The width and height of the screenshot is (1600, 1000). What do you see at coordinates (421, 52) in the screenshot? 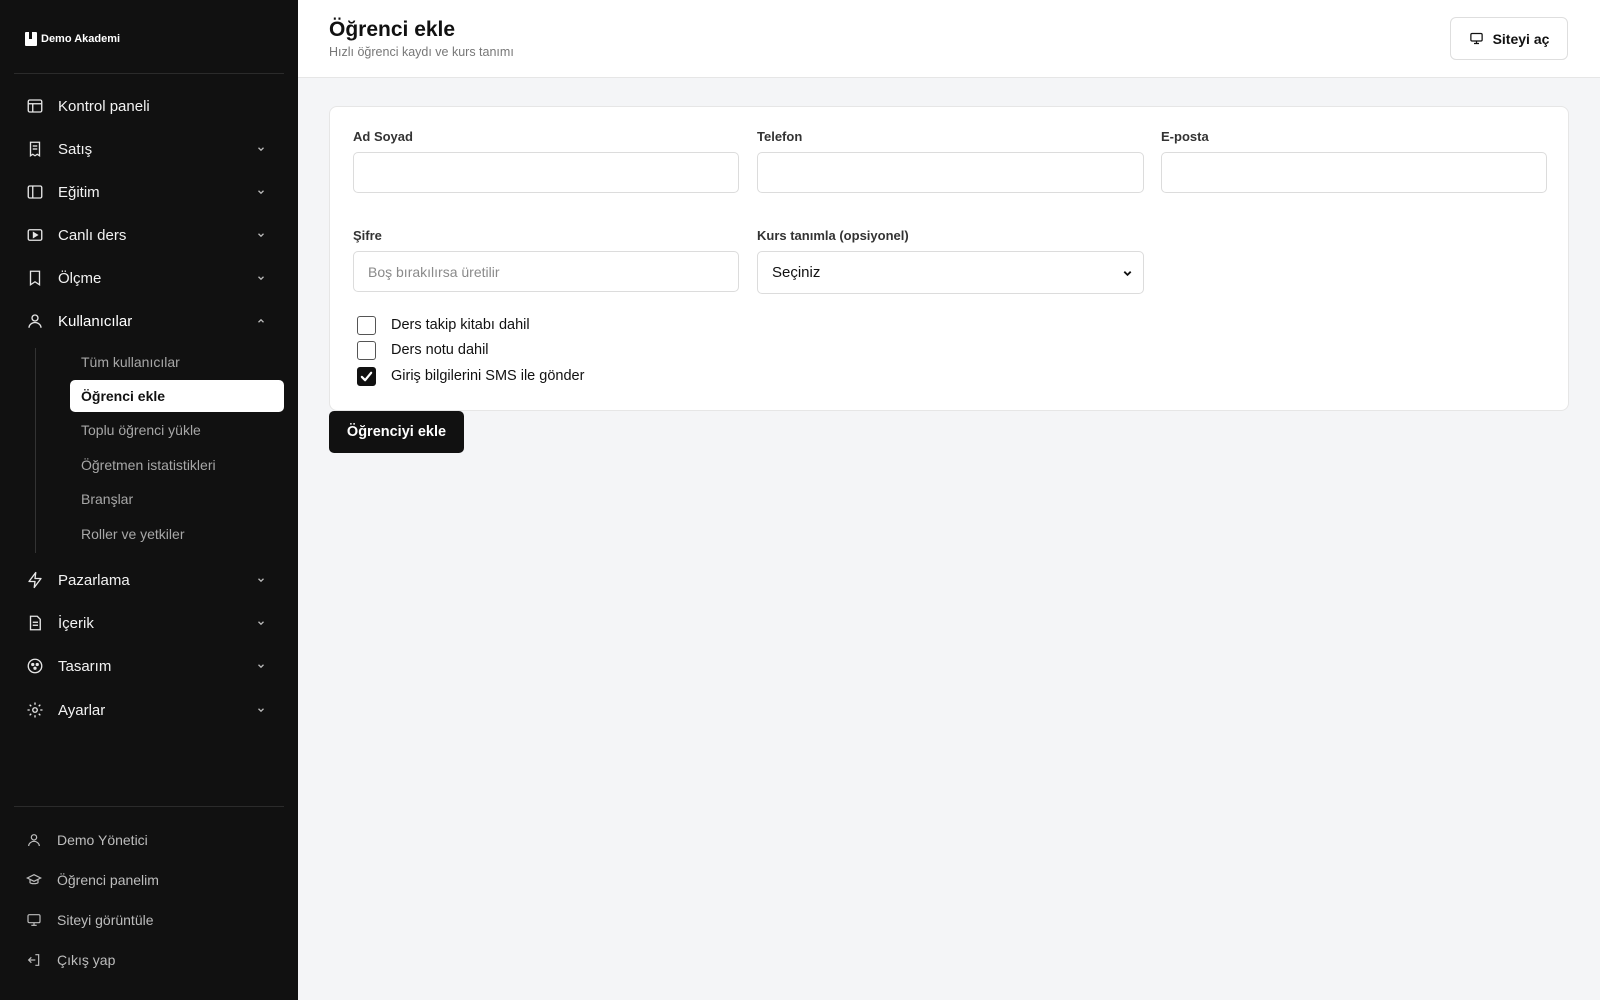
I see `page-subtitle: Hızlı öğrenci kaydı ve kurs tanımı` at bounding box center [421, 52].